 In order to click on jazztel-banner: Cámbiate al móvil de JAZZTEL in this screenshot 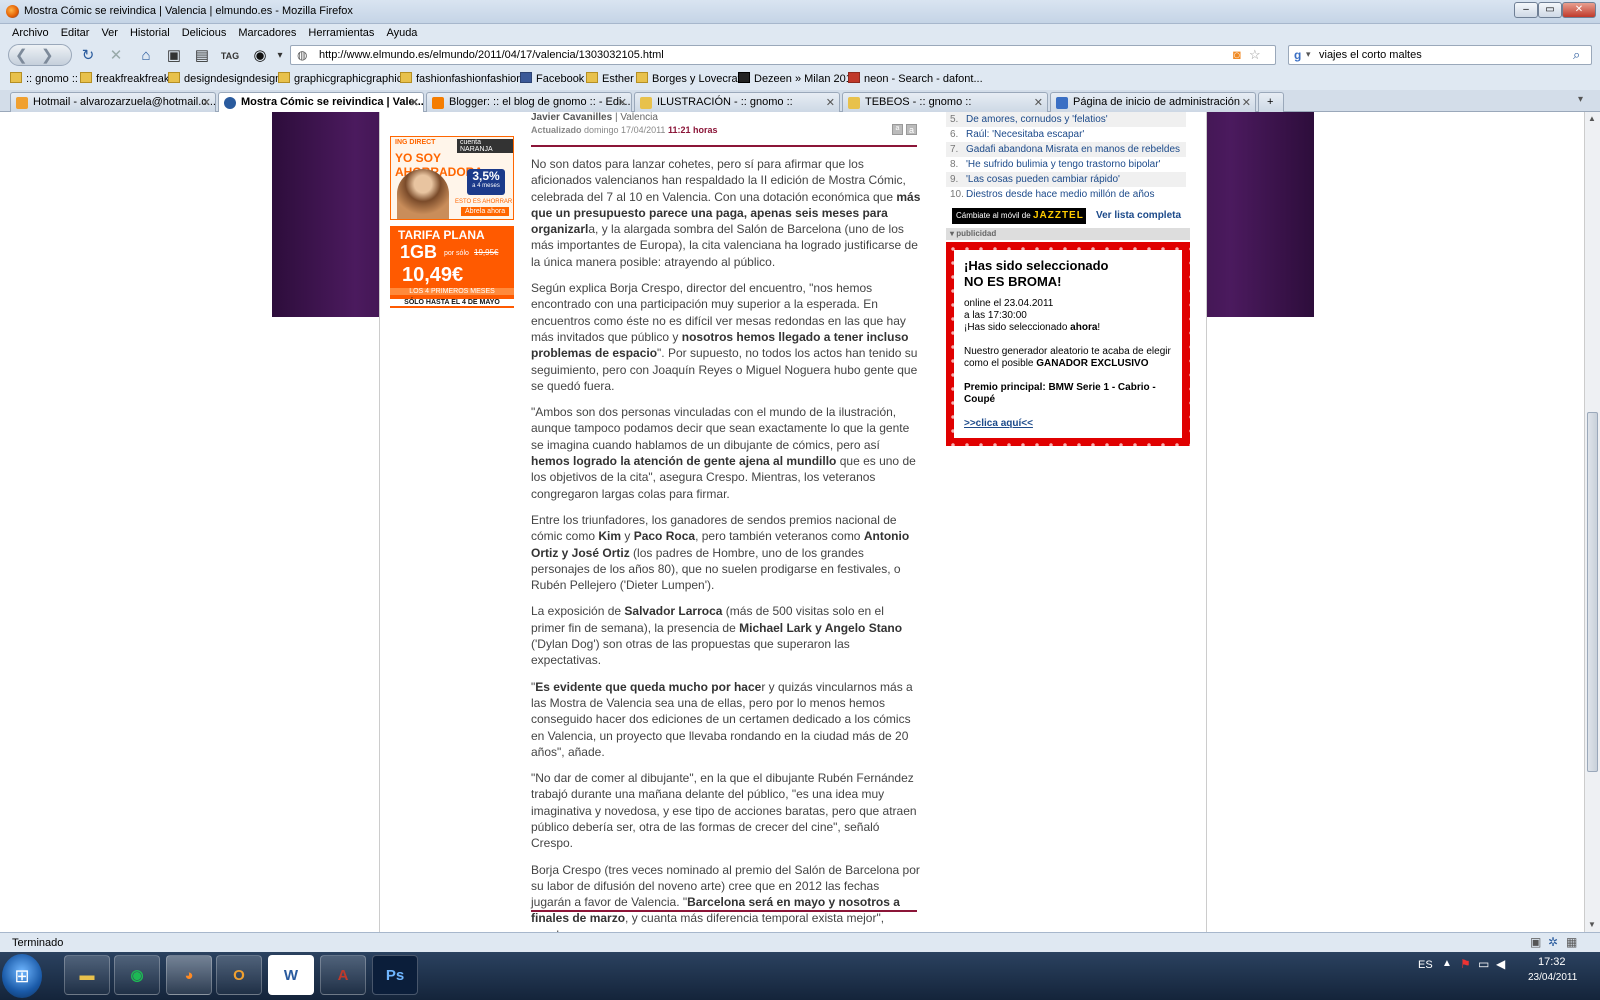, I will do `click(1019, 216)`.